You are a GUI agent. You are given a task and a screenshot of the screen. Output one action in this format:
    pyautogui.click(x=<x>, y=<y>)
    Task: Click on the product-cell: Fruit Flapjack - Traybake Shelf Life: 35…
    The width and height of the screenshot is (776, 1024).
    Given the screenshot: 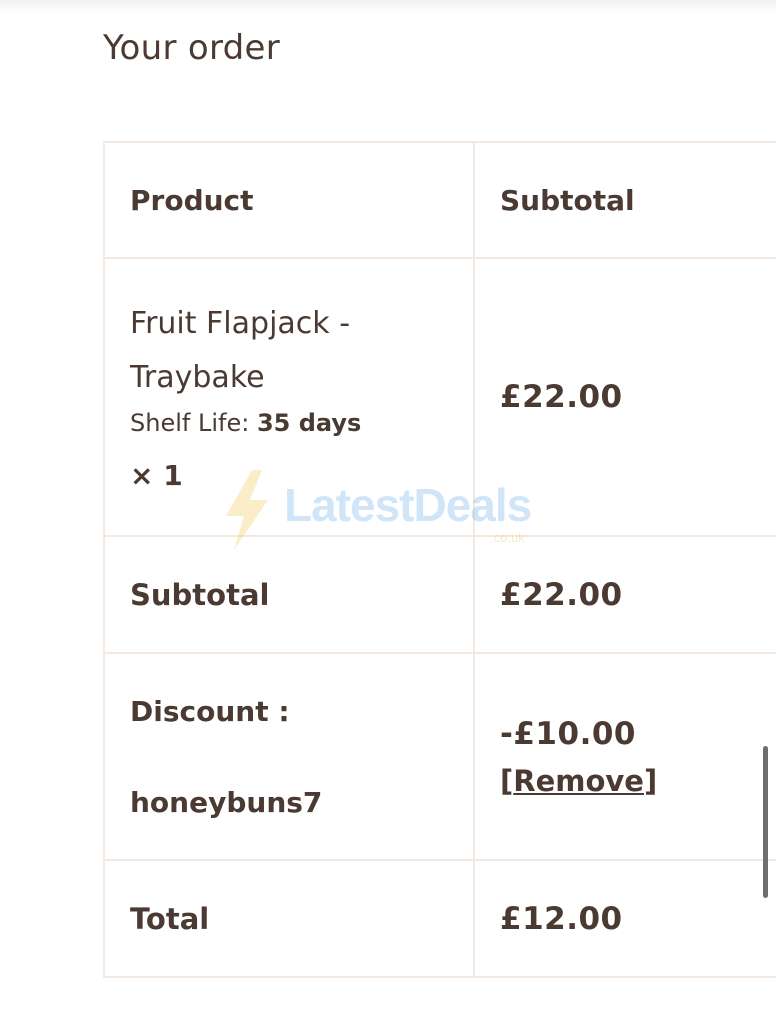 What is the action you would take?
    pyautogui.click(x=289, y=397)
    